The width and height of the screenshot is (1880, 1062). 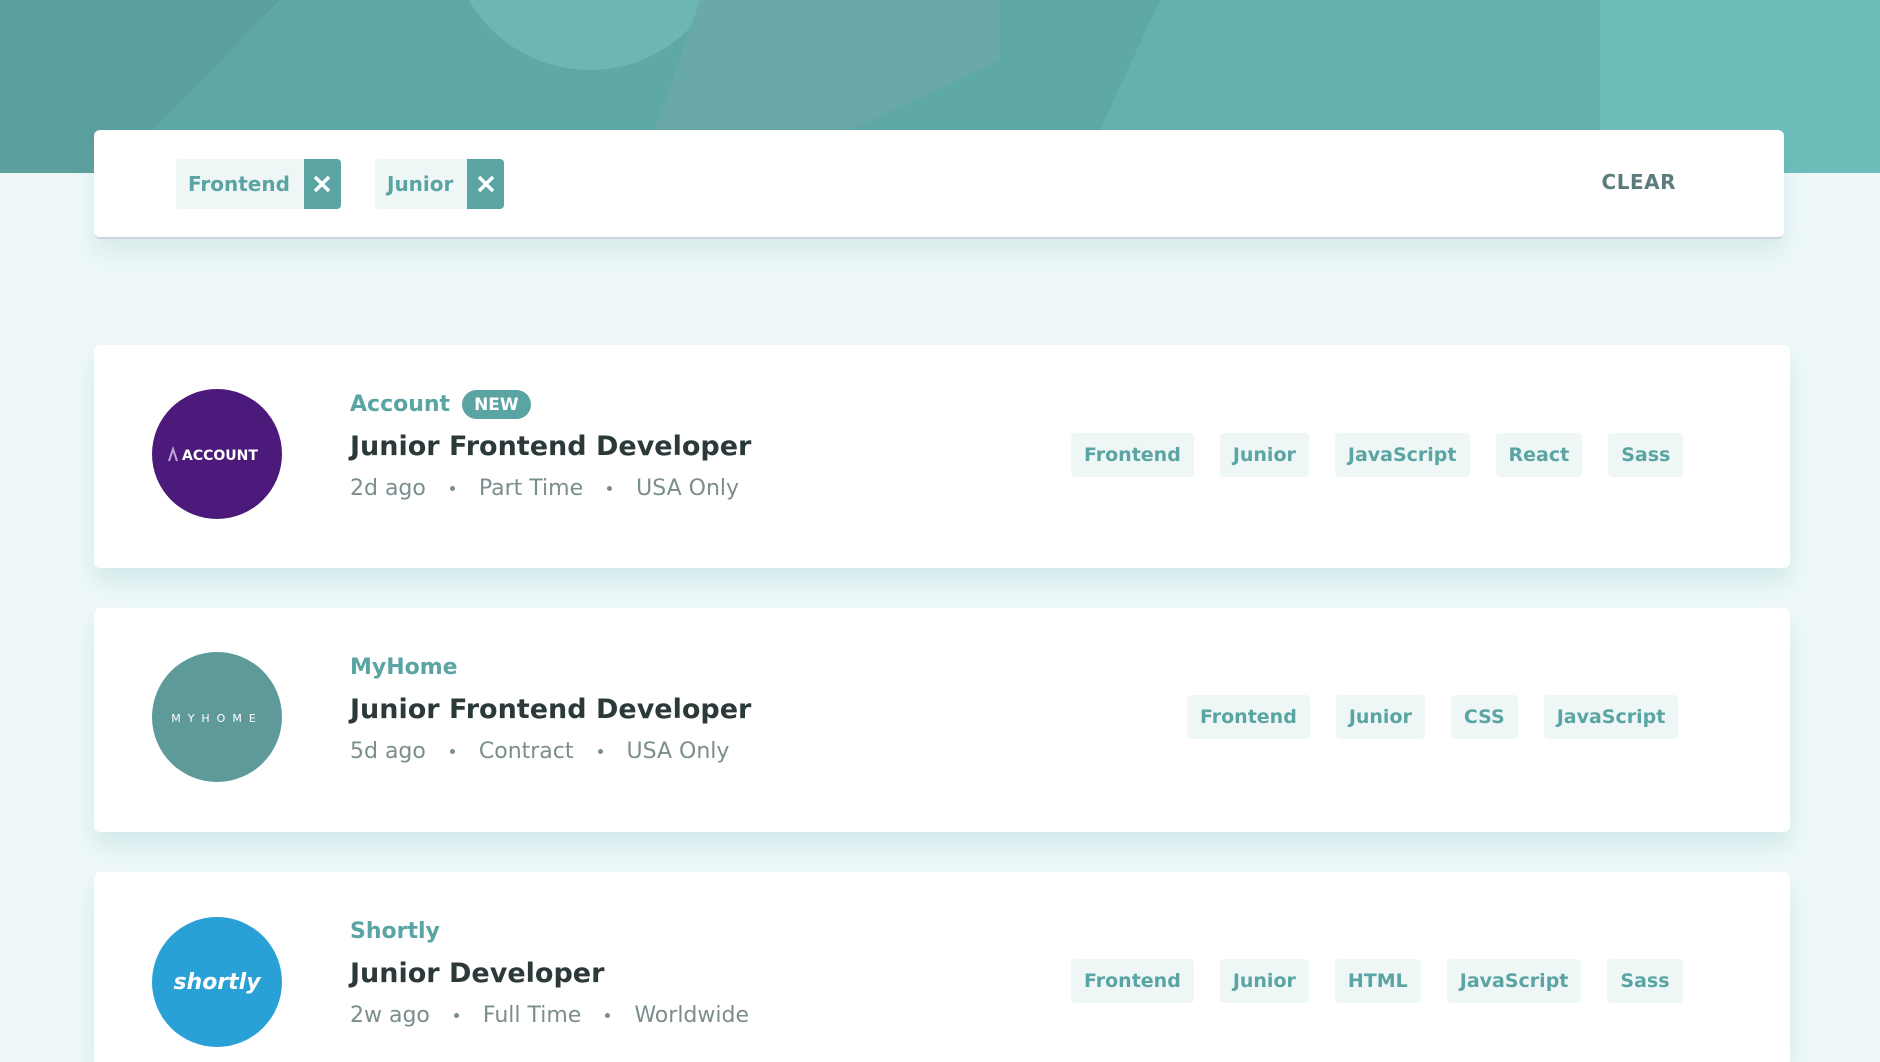 I want to click on company-logo: ACCOUNT, so click(x=217, y=454).